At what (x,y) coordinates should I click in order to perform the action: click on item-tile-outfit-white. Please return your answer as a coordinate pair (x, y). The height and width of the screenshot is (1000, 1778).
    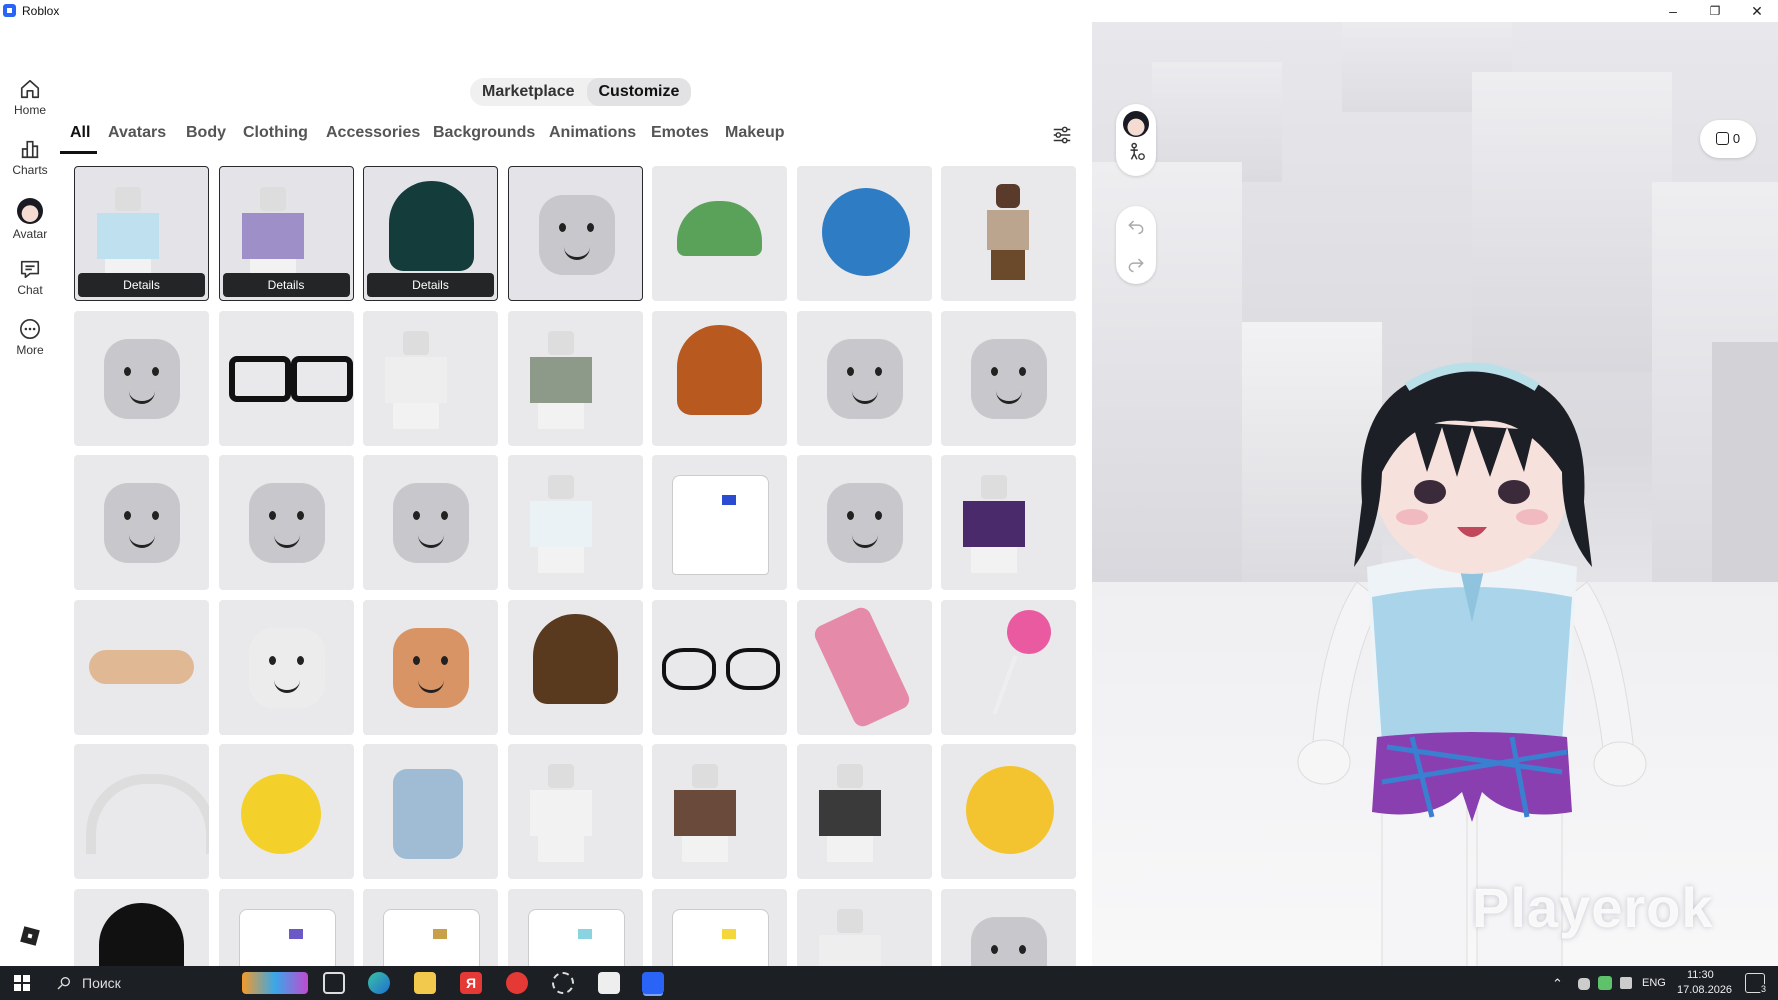
    Looking at the image, I should click on (575, 522).